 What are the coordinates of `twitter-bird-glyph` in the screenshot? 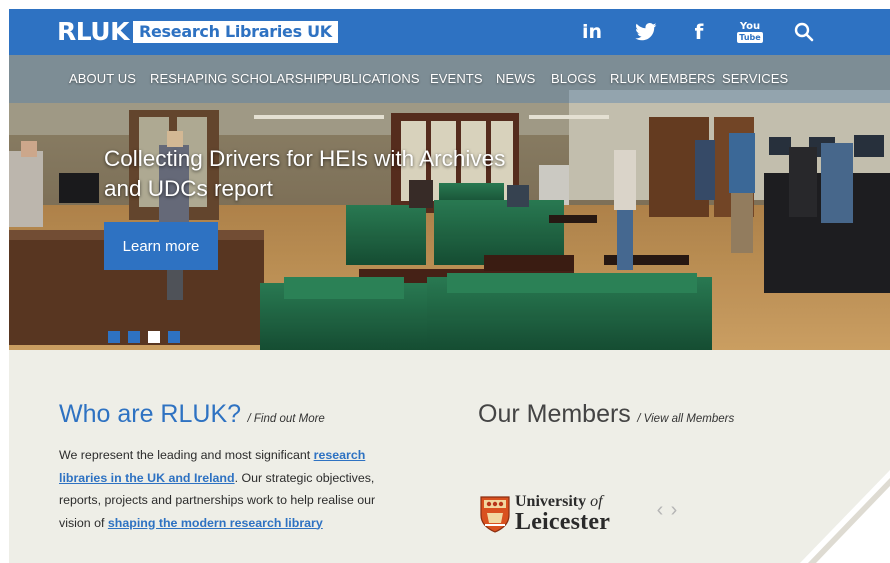 It's located at (646, 32).